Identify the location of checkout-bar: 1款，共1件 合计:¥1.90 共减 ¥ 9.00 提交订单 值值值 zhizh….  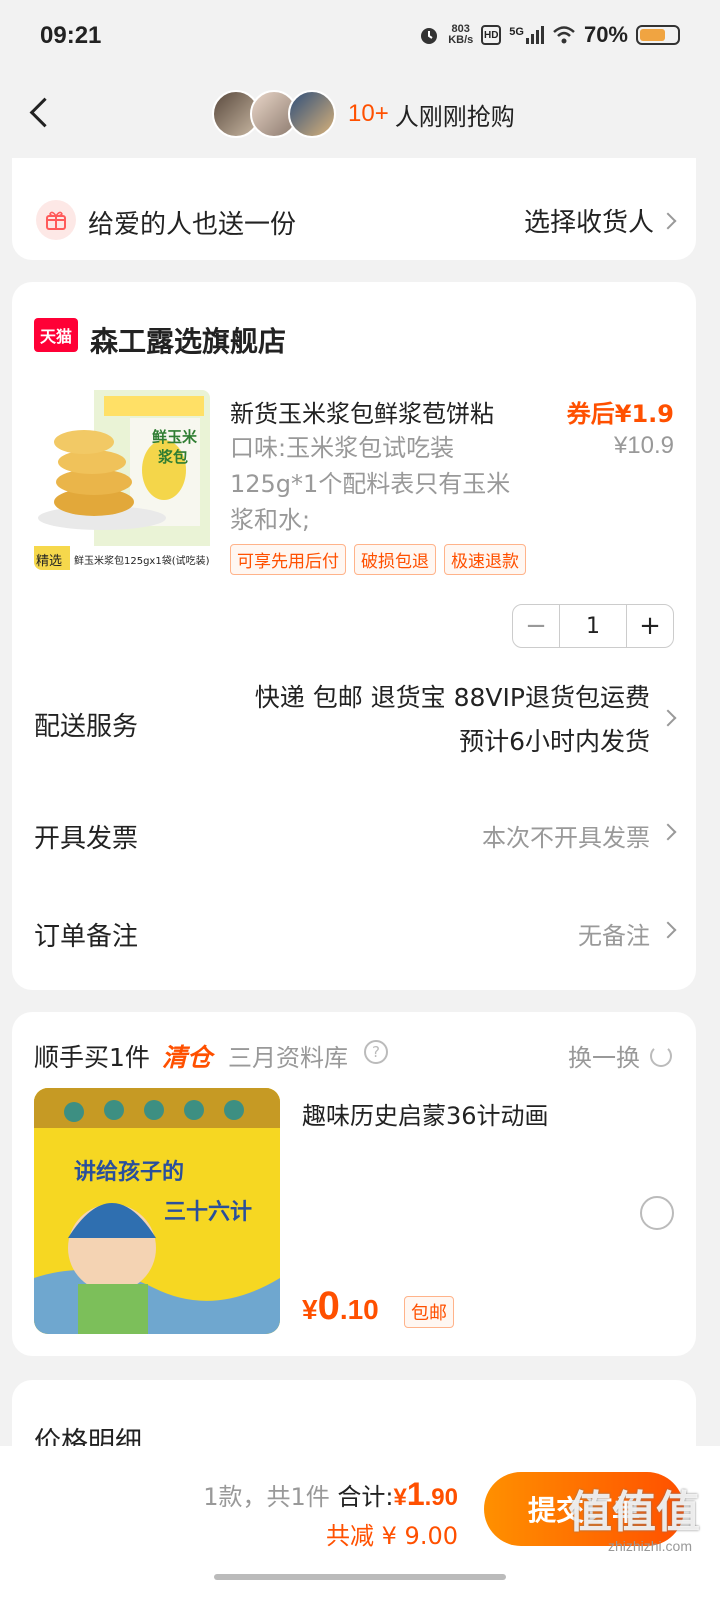
(360, 1523).